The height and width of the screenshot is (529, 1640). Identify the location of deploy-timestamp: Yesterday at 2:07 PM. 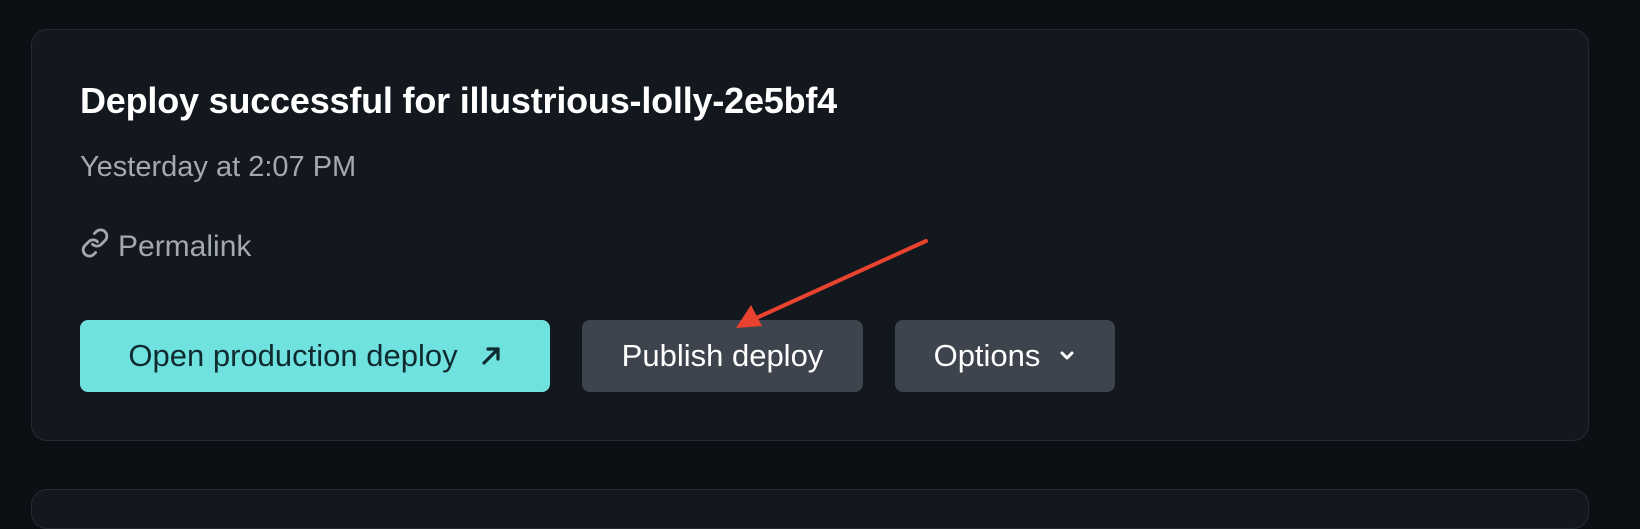
(218, 167).